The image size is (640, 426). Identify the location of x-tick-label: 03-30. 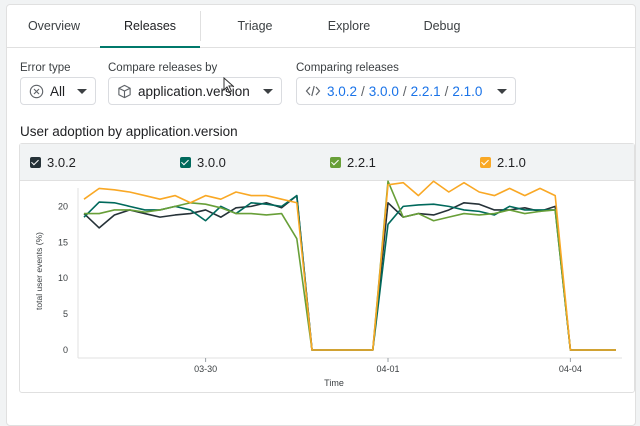
(205, 369).